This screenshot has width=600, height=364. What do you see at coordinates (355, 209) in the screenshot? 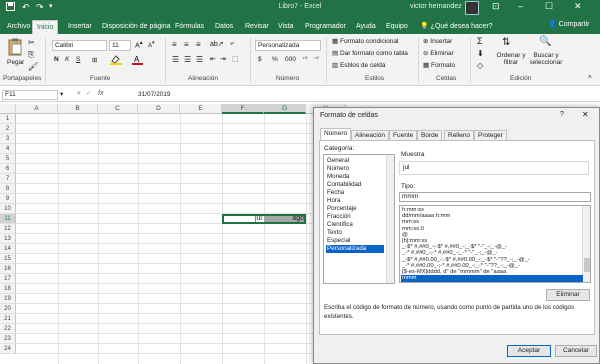
I see `category-item: Porcentaje` at bounding box center [355, 209].